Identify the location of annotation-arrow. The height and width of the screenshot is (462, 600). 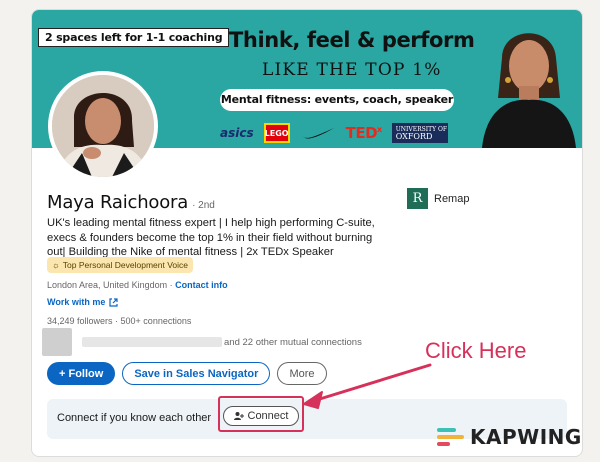
(367, 386).